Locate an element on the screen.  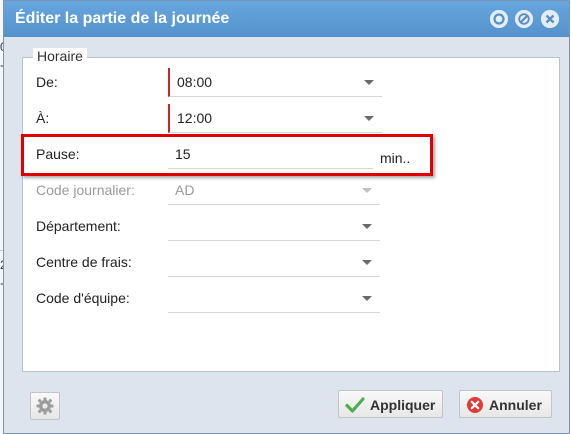
field-row-a: À: 12:00 is located at coordinates (291, 119).